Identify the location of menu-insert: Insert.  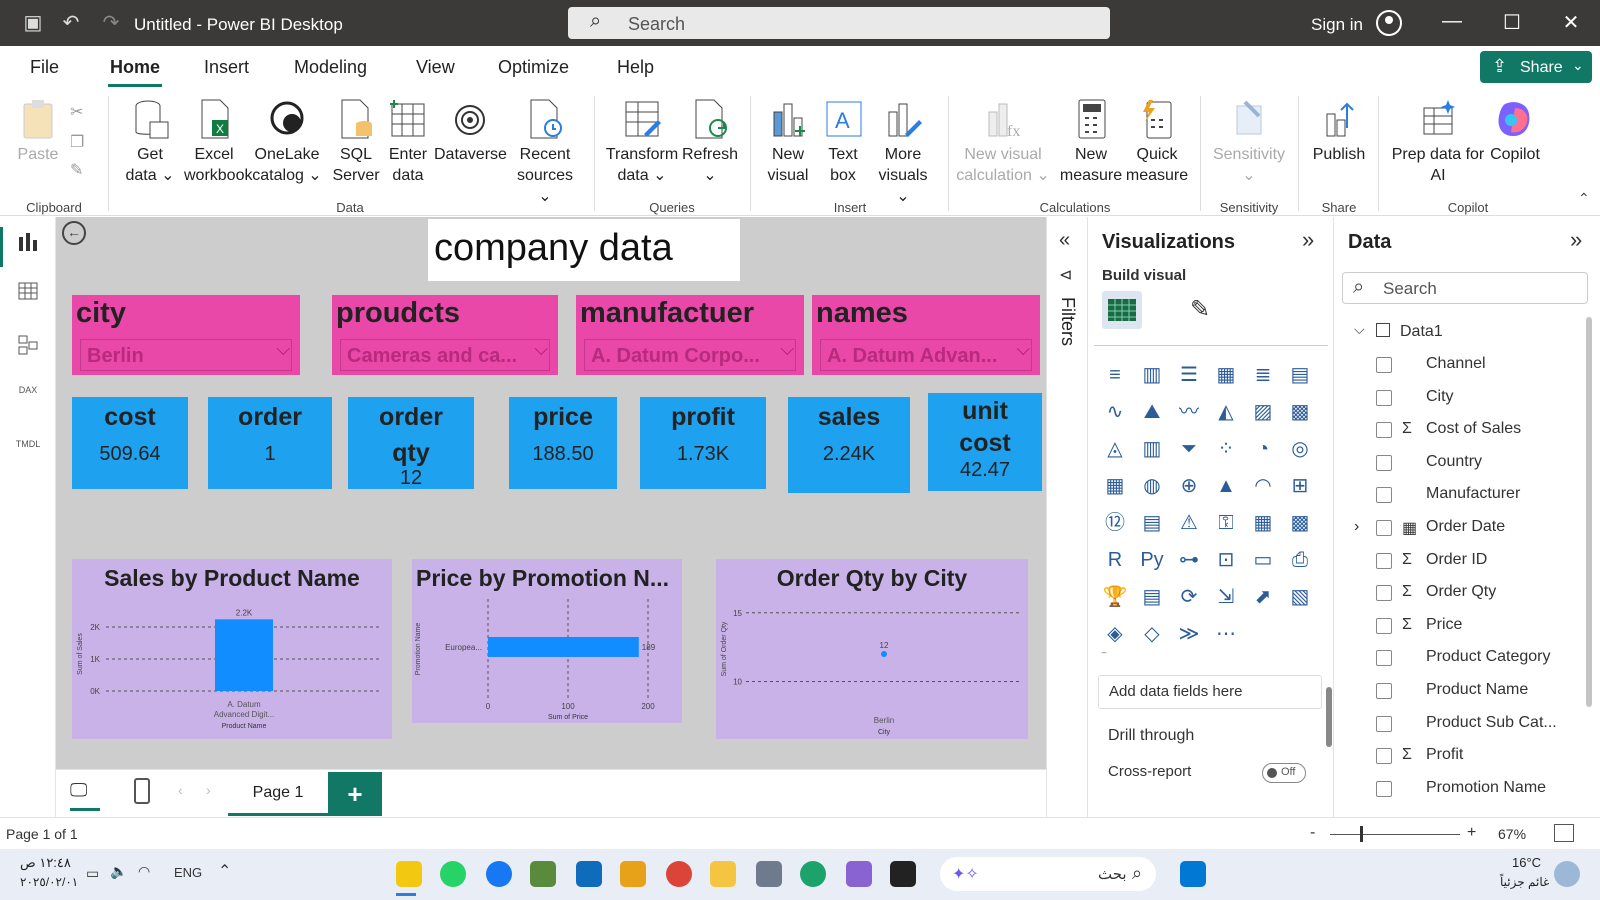
(226, 67).